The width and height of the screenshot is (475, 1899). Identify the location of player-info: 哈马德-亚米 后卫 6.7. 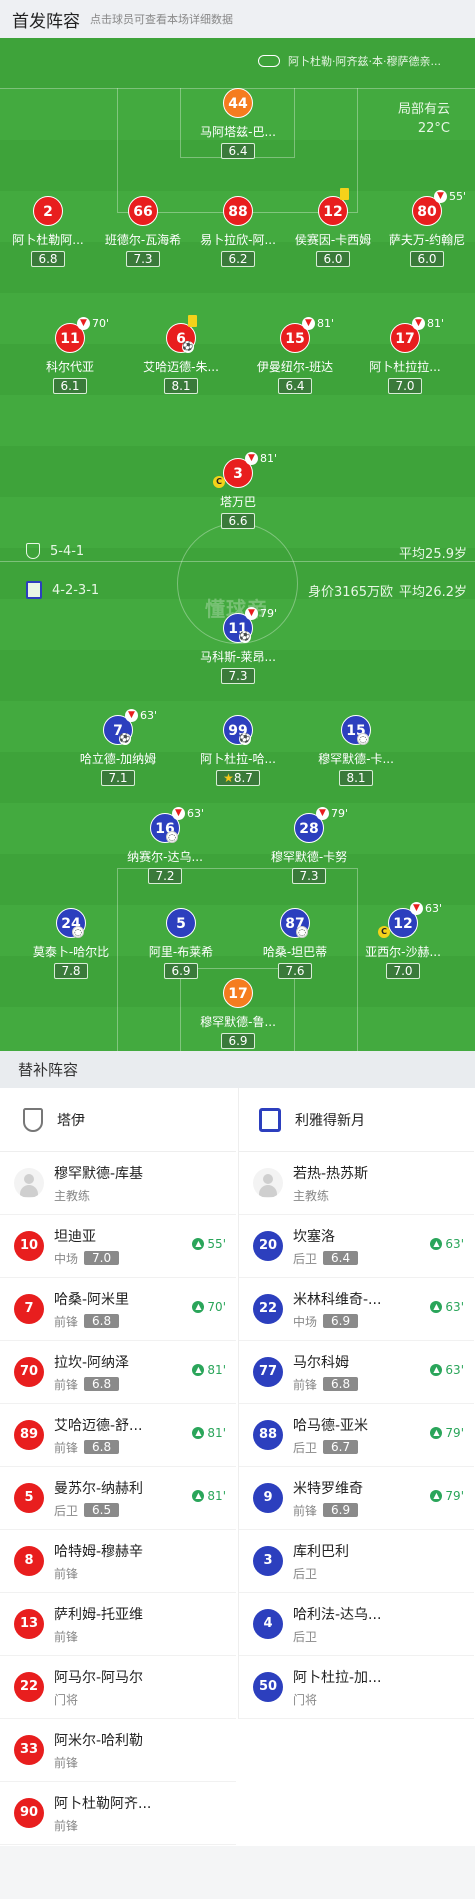
(363, 1435).